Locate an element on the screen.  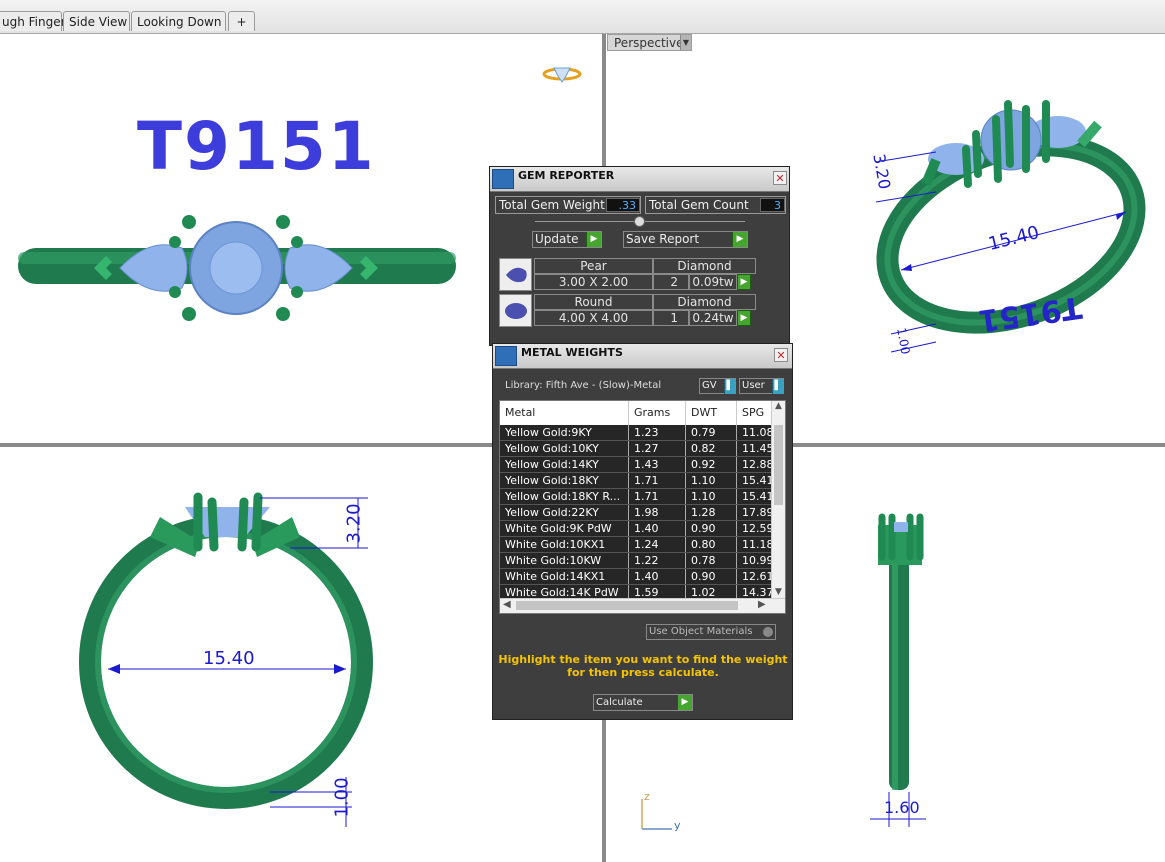
dwt-value: 0.92 is located at coordinates (711, 464).